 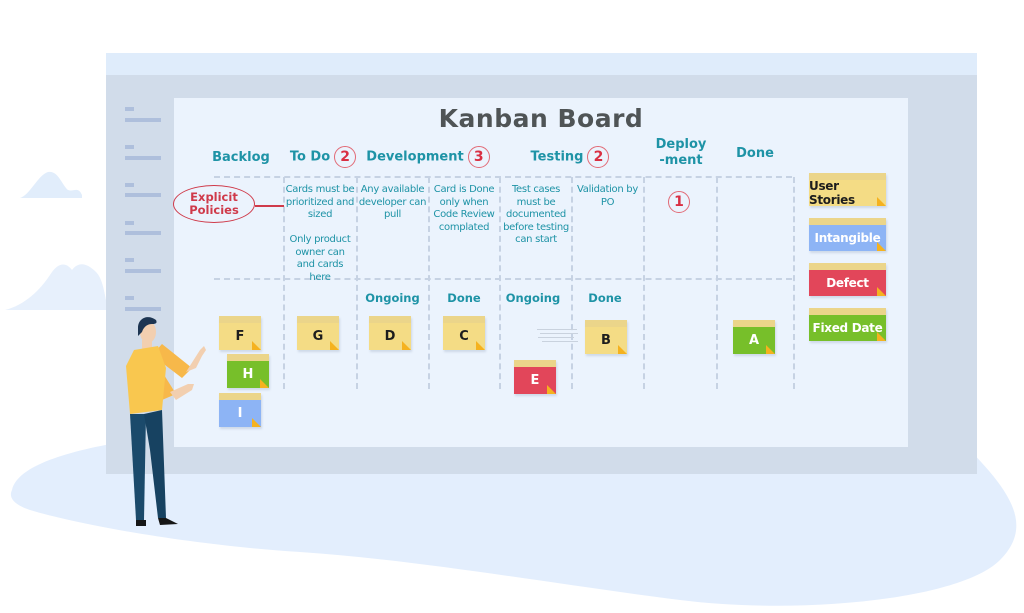 I want to click on person-hand-upper, so click(x=196, y=359).